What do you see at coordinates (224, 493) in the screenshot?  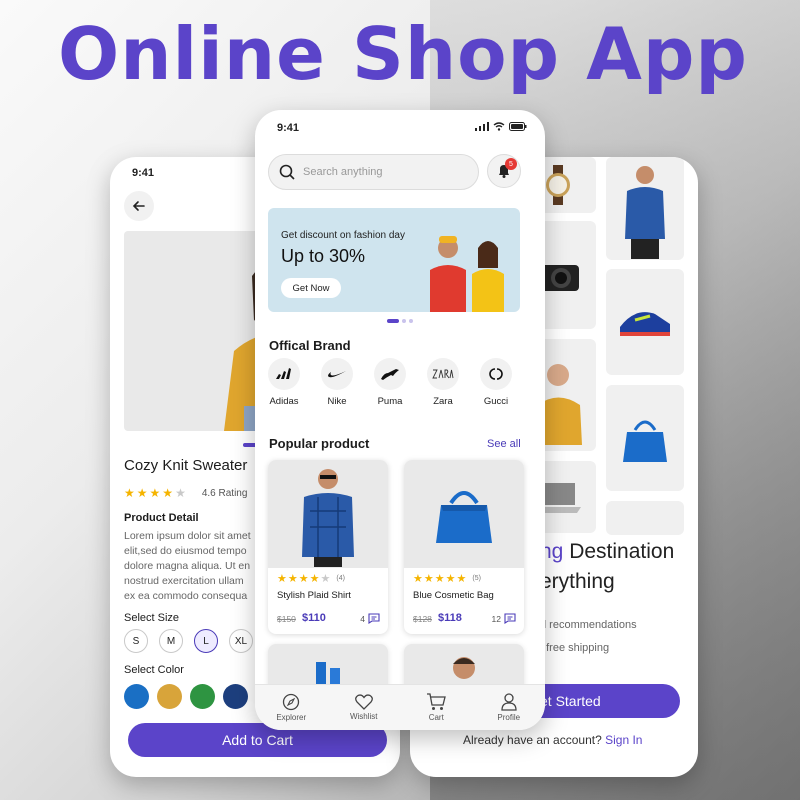 I see `rating-text: 4.6 Rating` at bounding box center [224, 493].